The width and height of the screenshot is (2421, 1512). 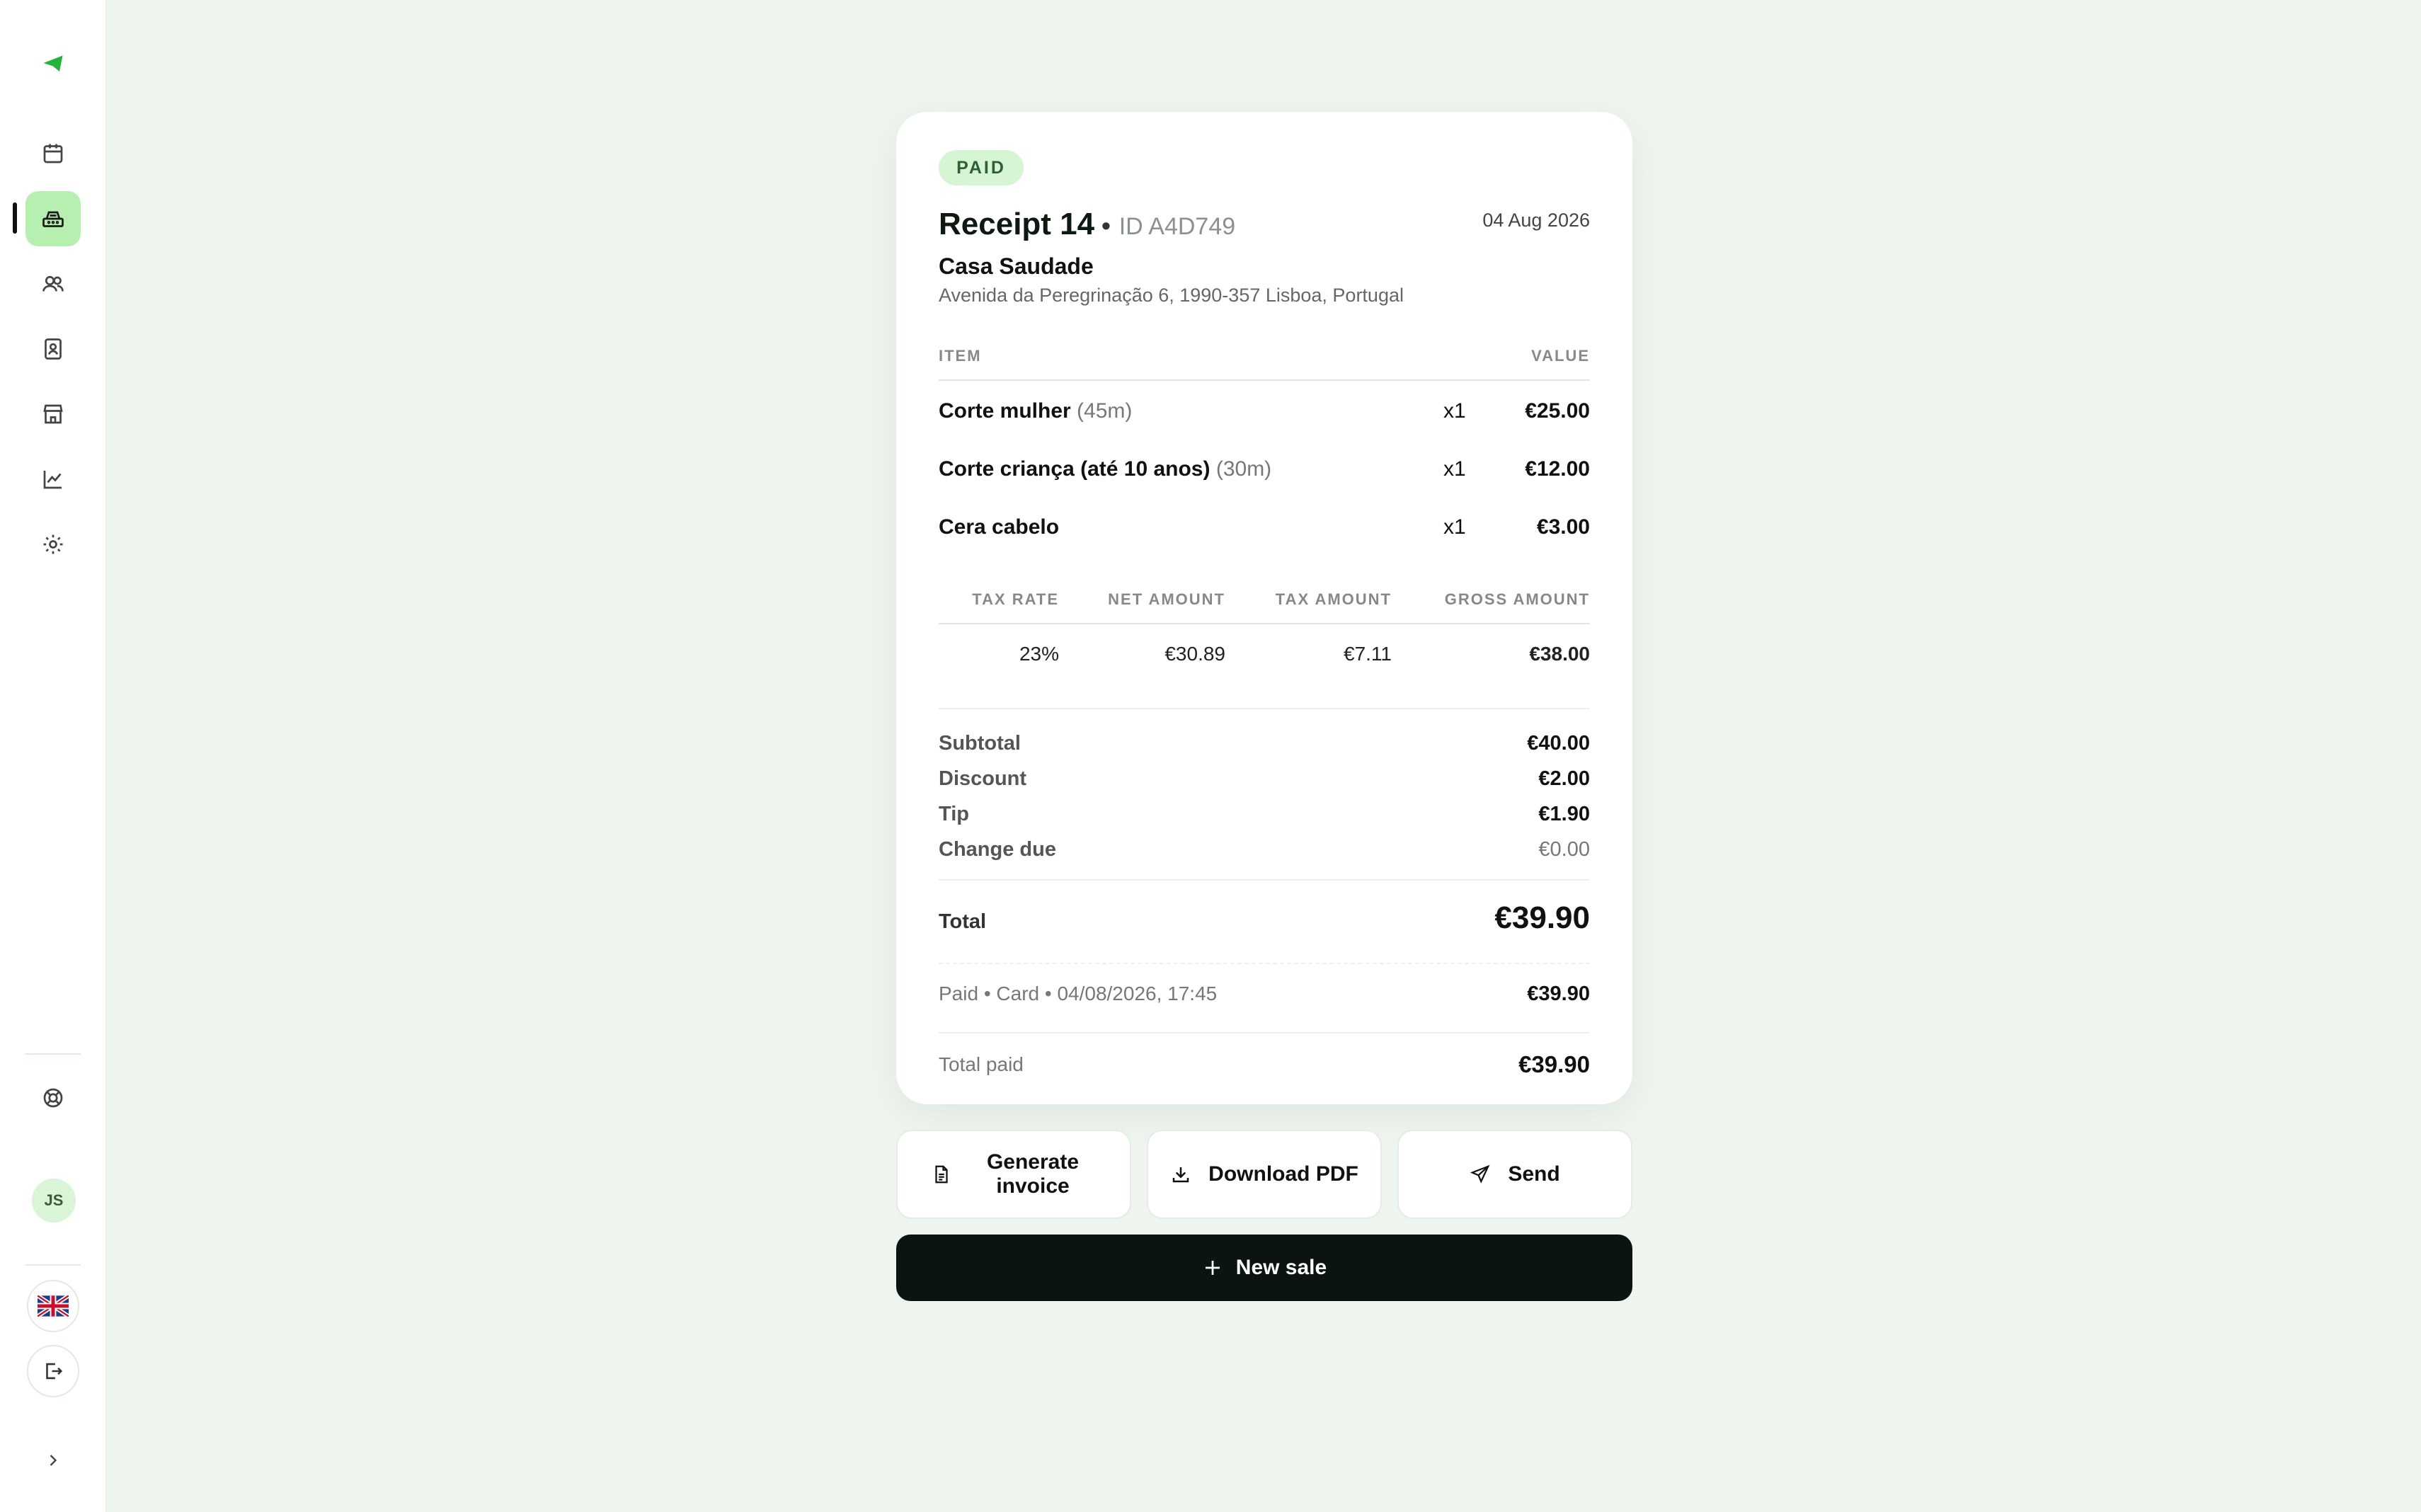 I want to click on sidebar-item-calendar, so click(x=53, y=153).